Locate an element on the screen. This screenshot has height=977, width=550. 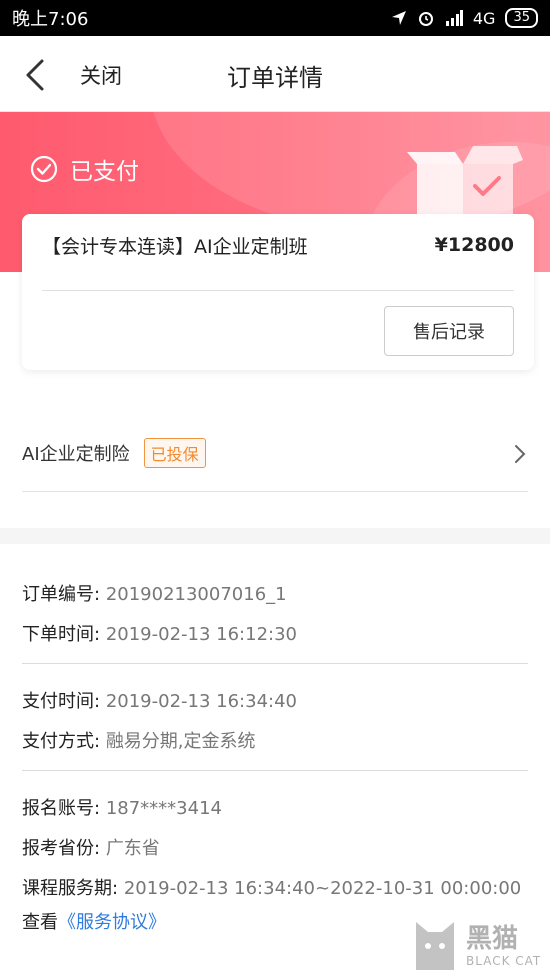
signal-icon is located at coordinates (454, 18).